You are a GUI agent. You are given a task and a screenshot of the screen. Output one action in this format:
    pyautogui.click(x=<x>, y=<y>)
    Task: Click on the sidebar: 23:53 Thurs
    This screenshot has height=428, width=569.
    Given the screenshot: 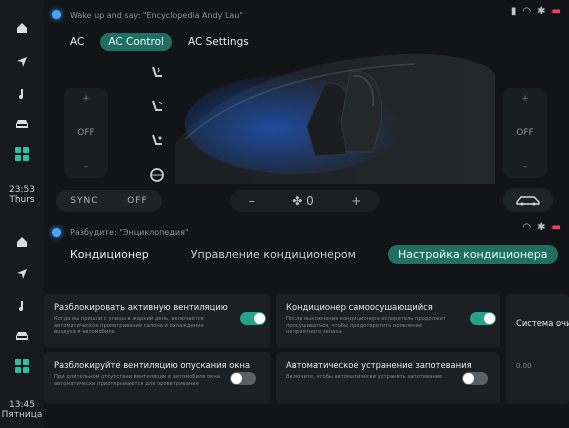 What is the action you would take?
    pyautogui.click(x=22, y=107)
    